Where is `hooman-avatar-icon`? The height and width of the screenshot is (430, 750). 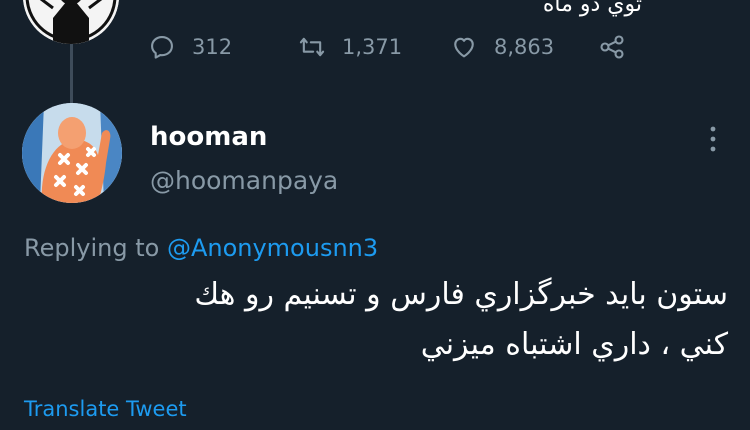 hooman-avatar-icon is located at coordinates (72, 153).